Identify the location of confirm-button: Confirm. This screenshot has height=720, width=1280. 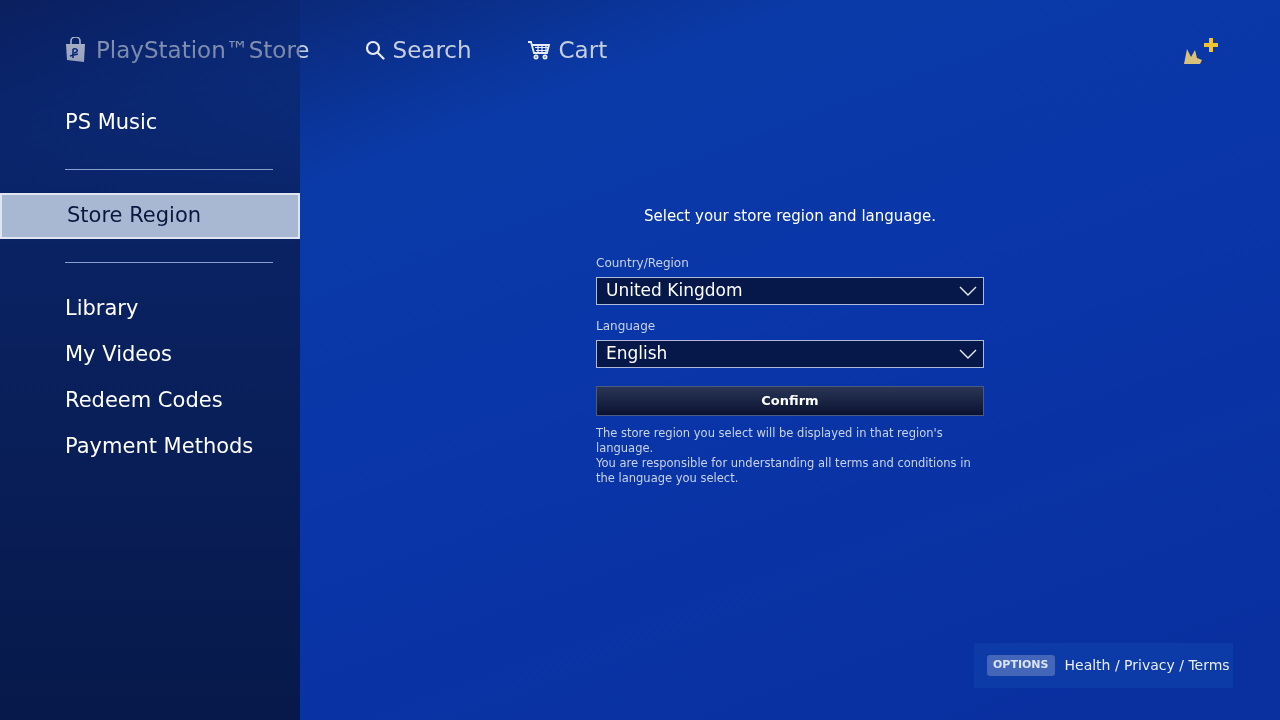
(790, 400).